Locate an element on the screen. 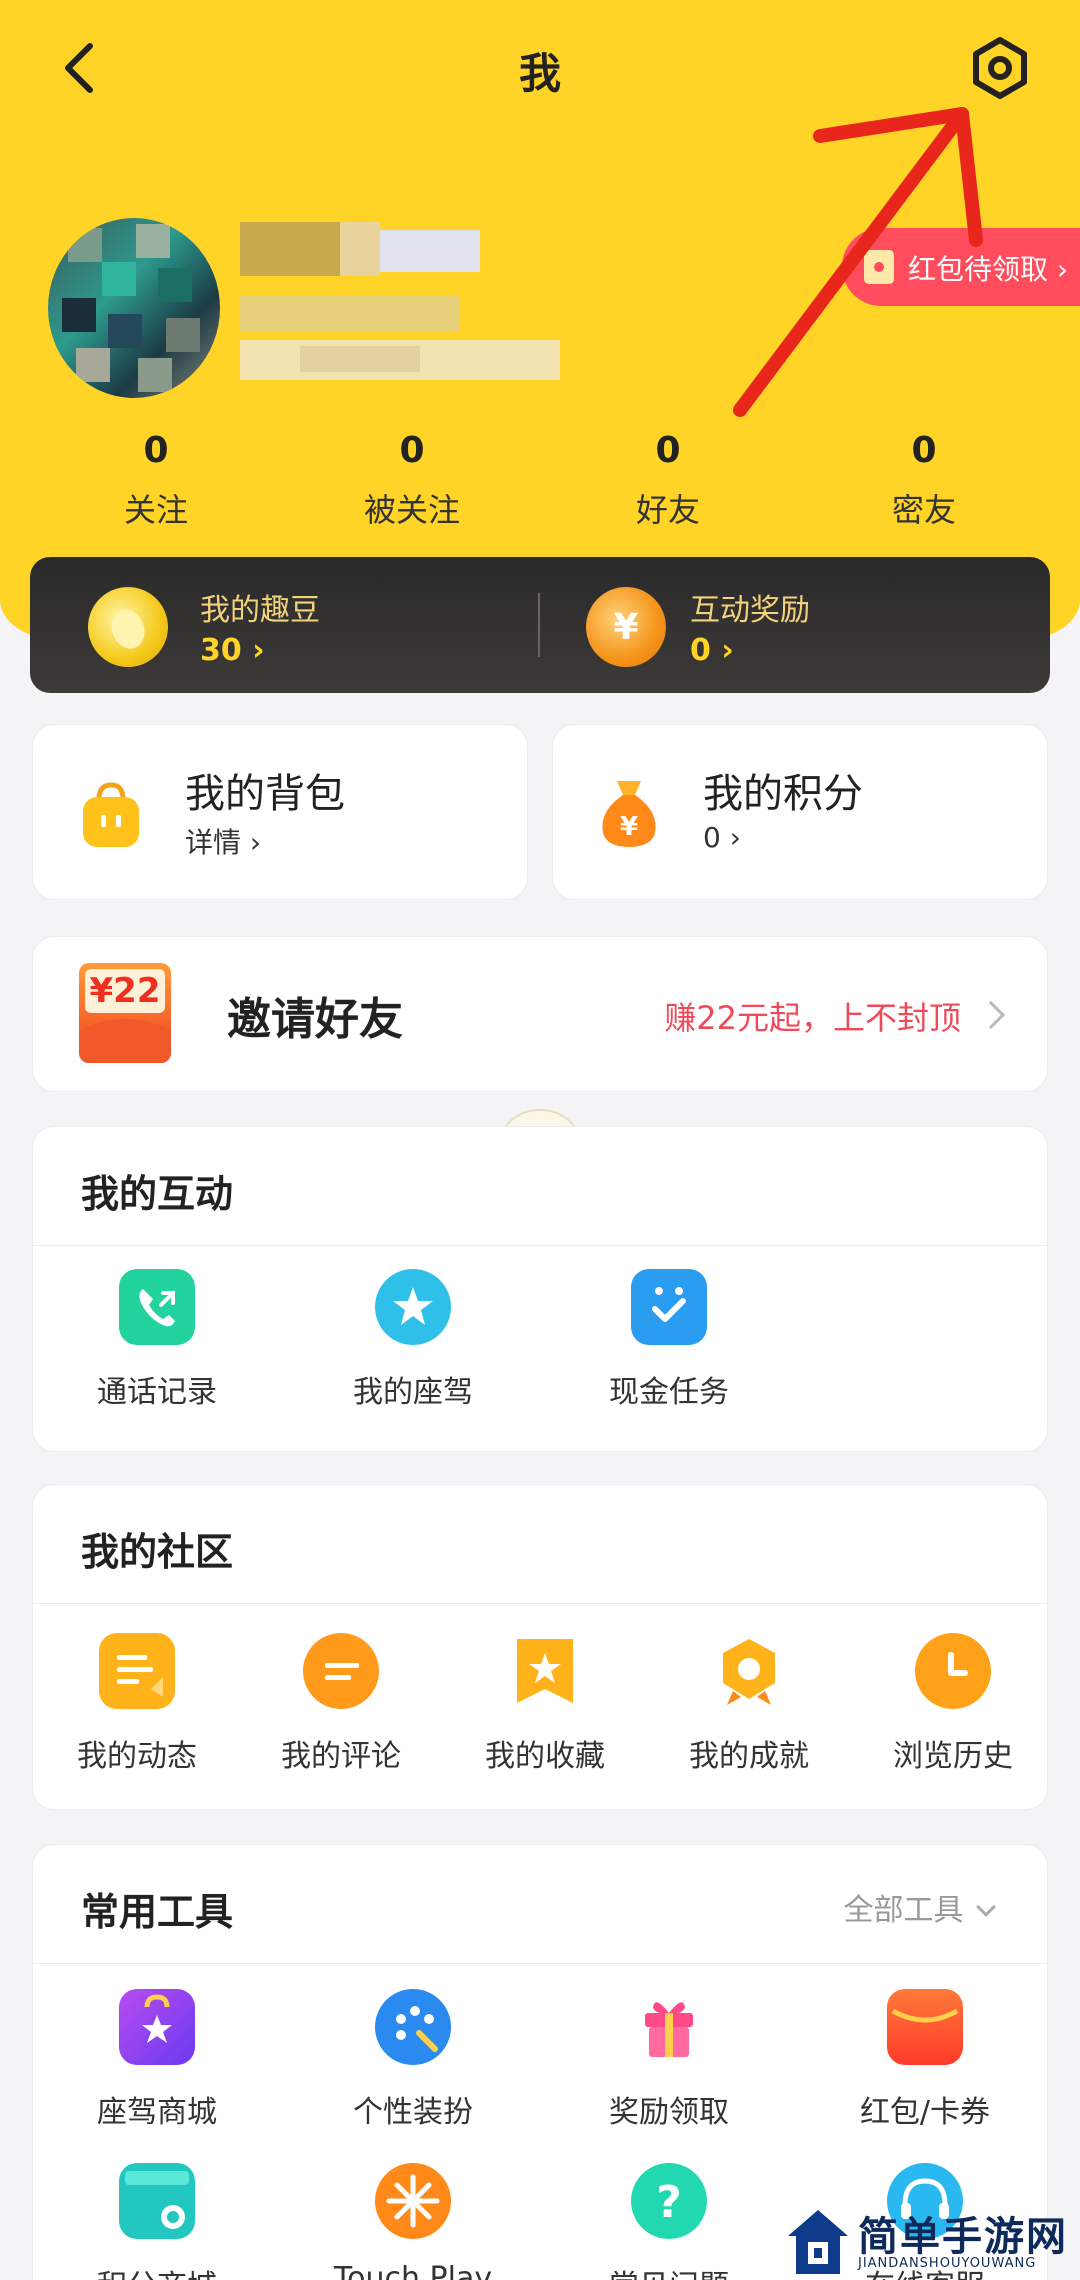  invite-badge: ¥22 is located at coordinates (125, 991).